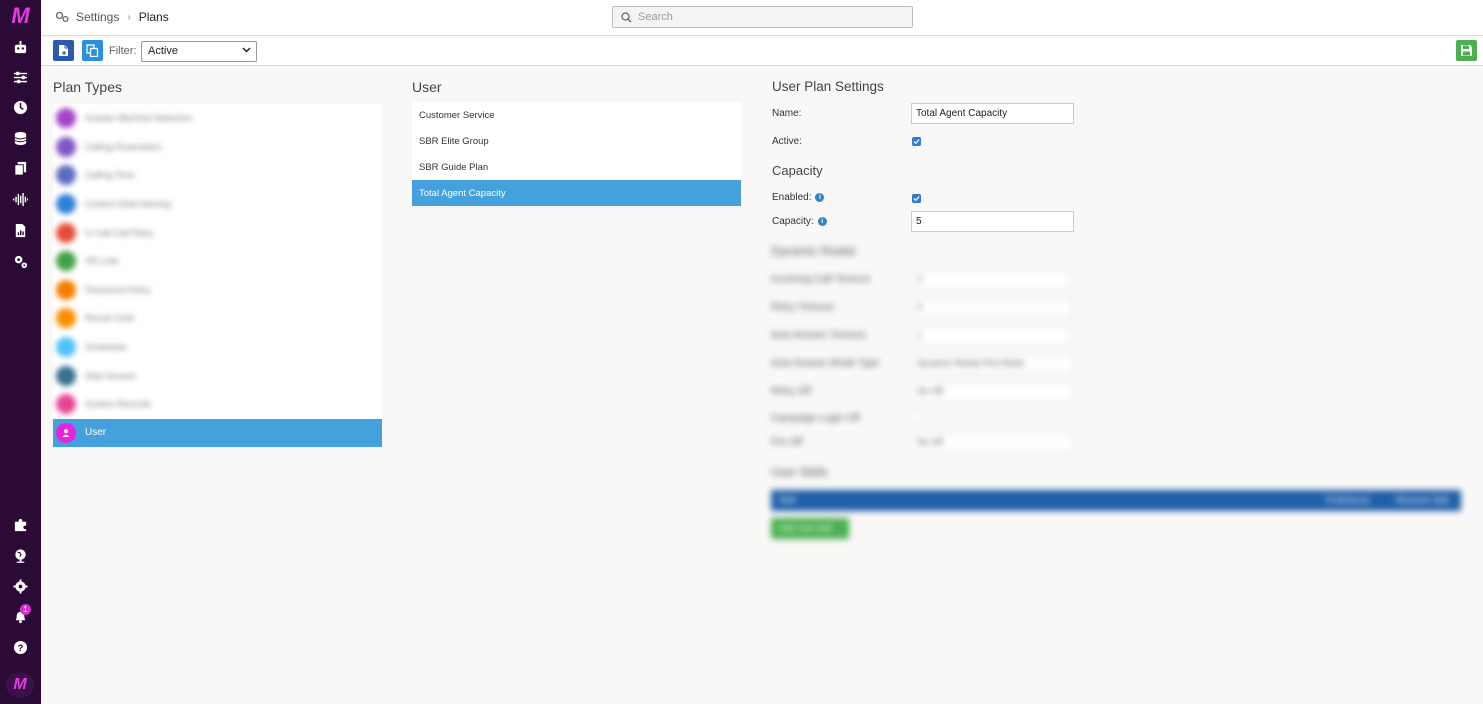  I want to click on breadcrumb-settings: Settings, so click(97, 17).